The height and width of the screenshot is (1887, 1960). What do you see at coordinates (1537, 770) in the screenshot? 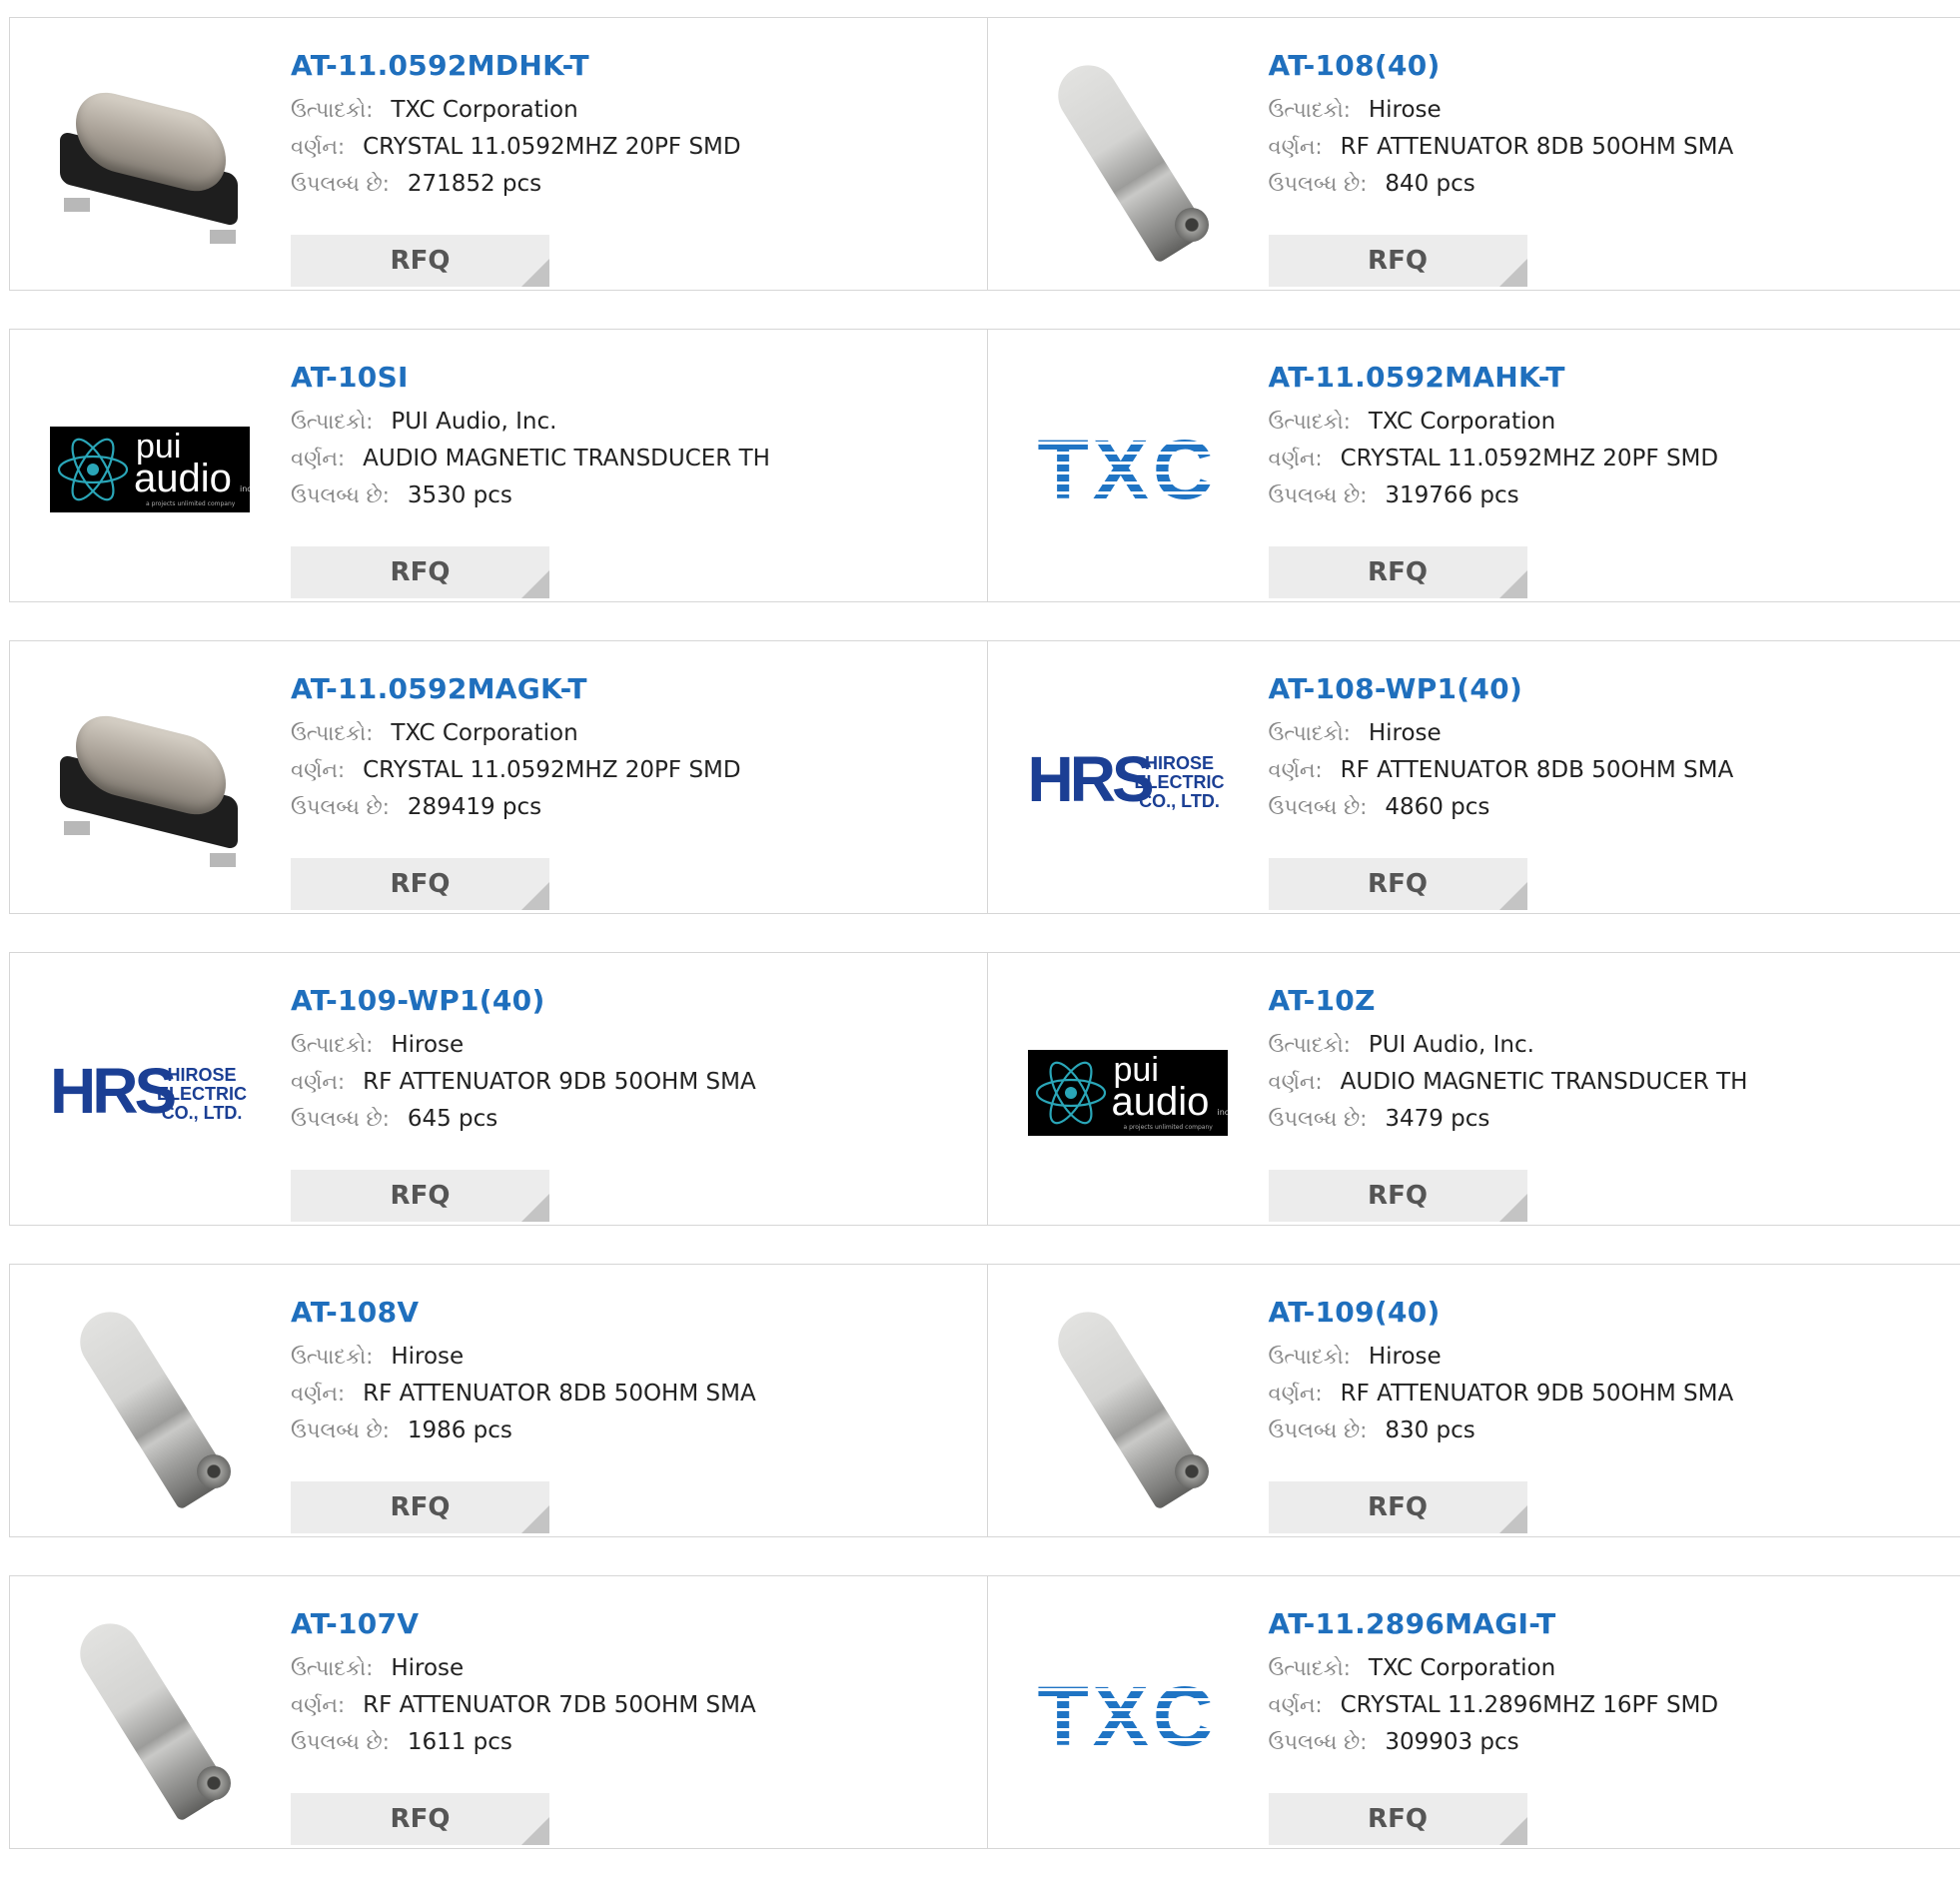
I see `description-value: RF ATTENUATOR 8DB 50OHM SMA` at bounding box center [1537, 770].